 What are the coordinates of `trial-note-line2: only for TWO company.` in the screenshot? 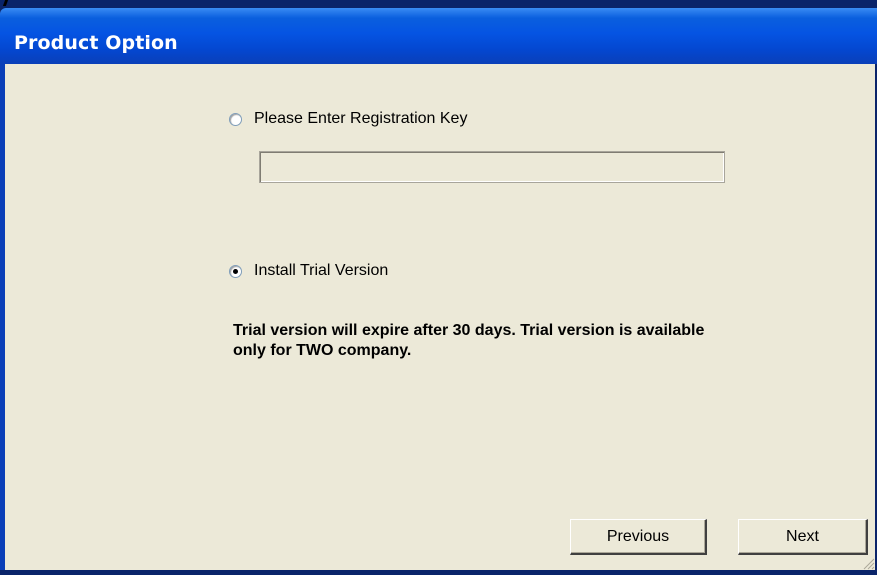 It's located at (322, 350).